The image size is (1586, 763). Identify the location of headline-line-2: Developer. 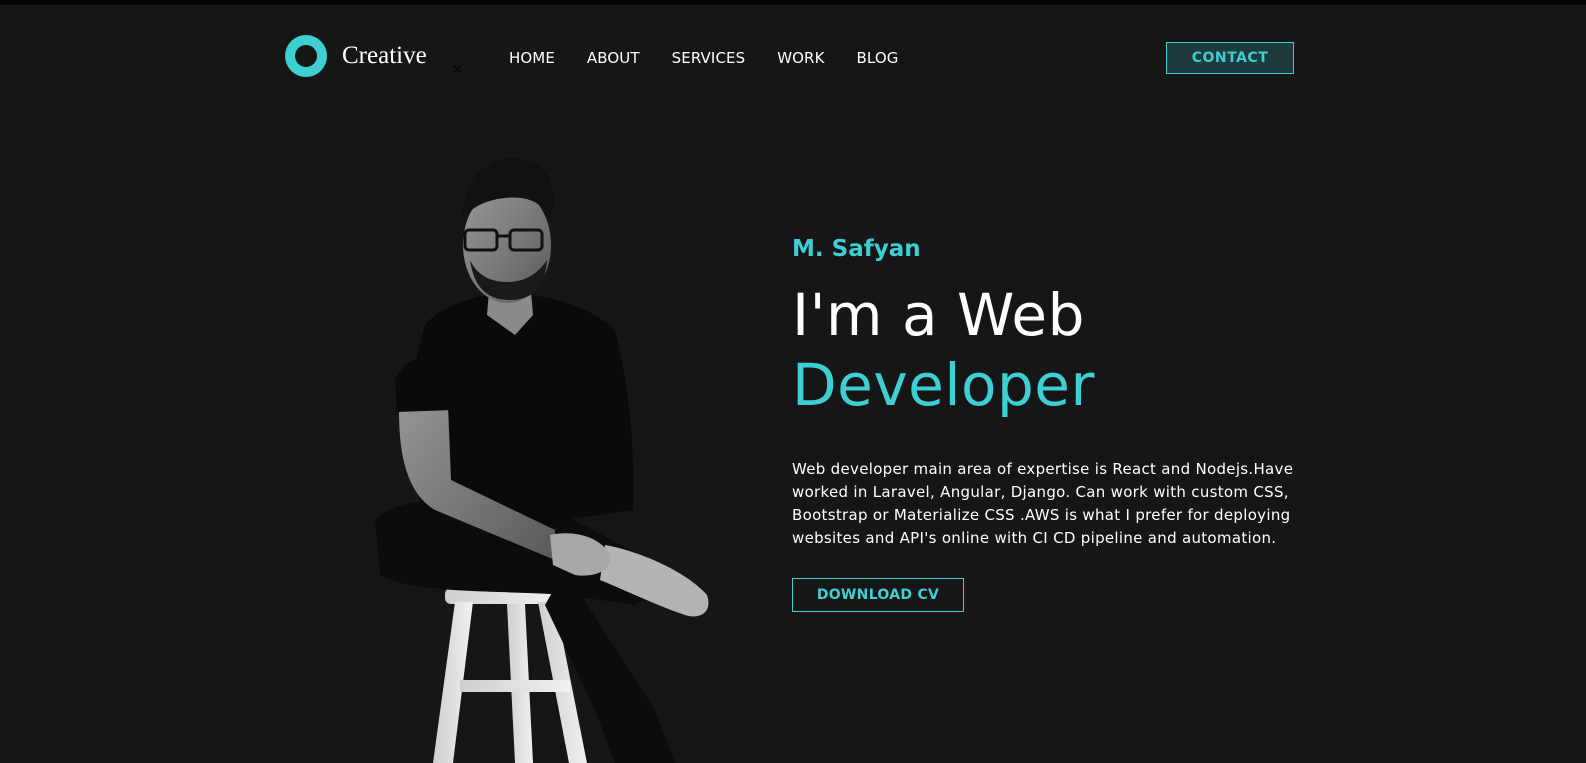
(943, 385).